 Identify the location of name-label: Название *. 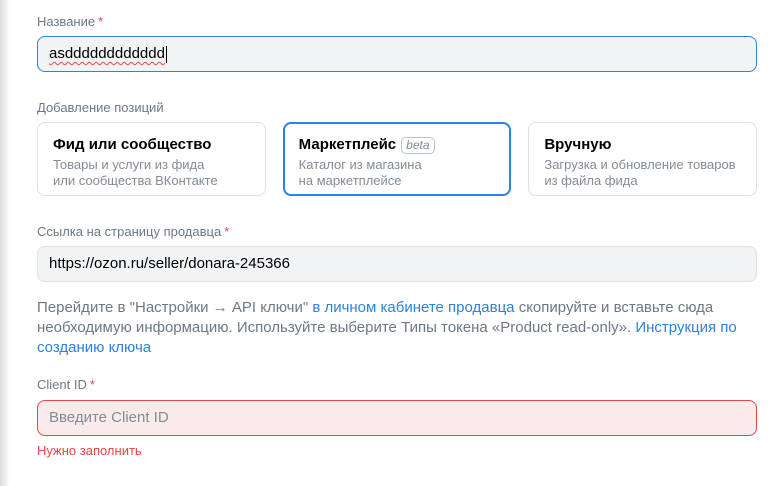
(70, 21).